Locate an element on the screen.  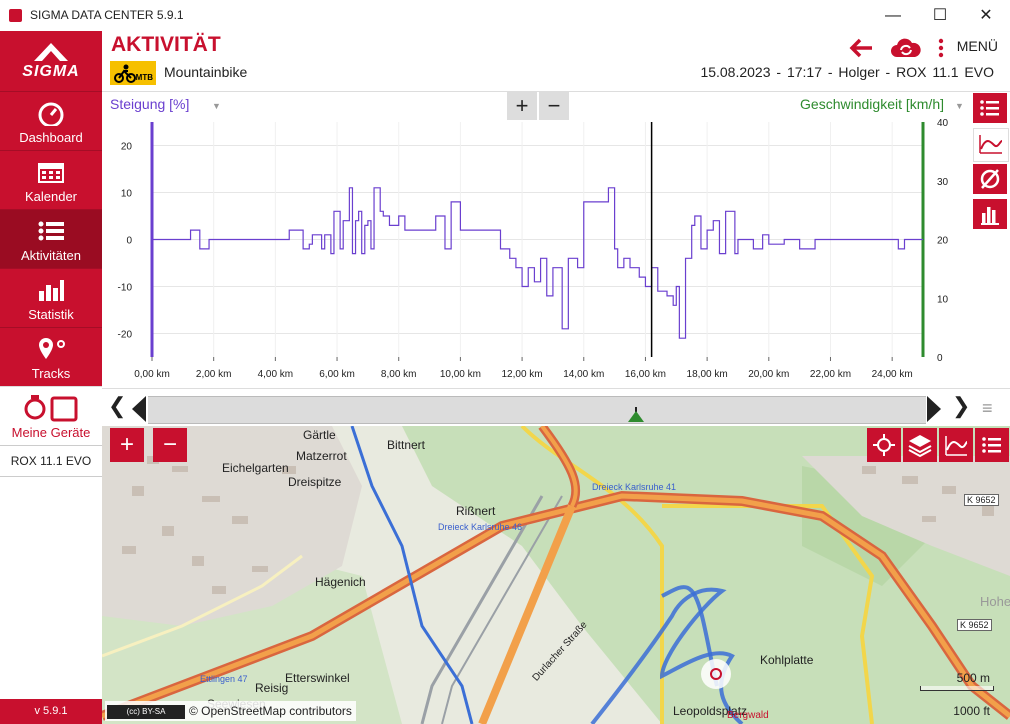
menu-dots-icon is located at coordinates (941, 48).